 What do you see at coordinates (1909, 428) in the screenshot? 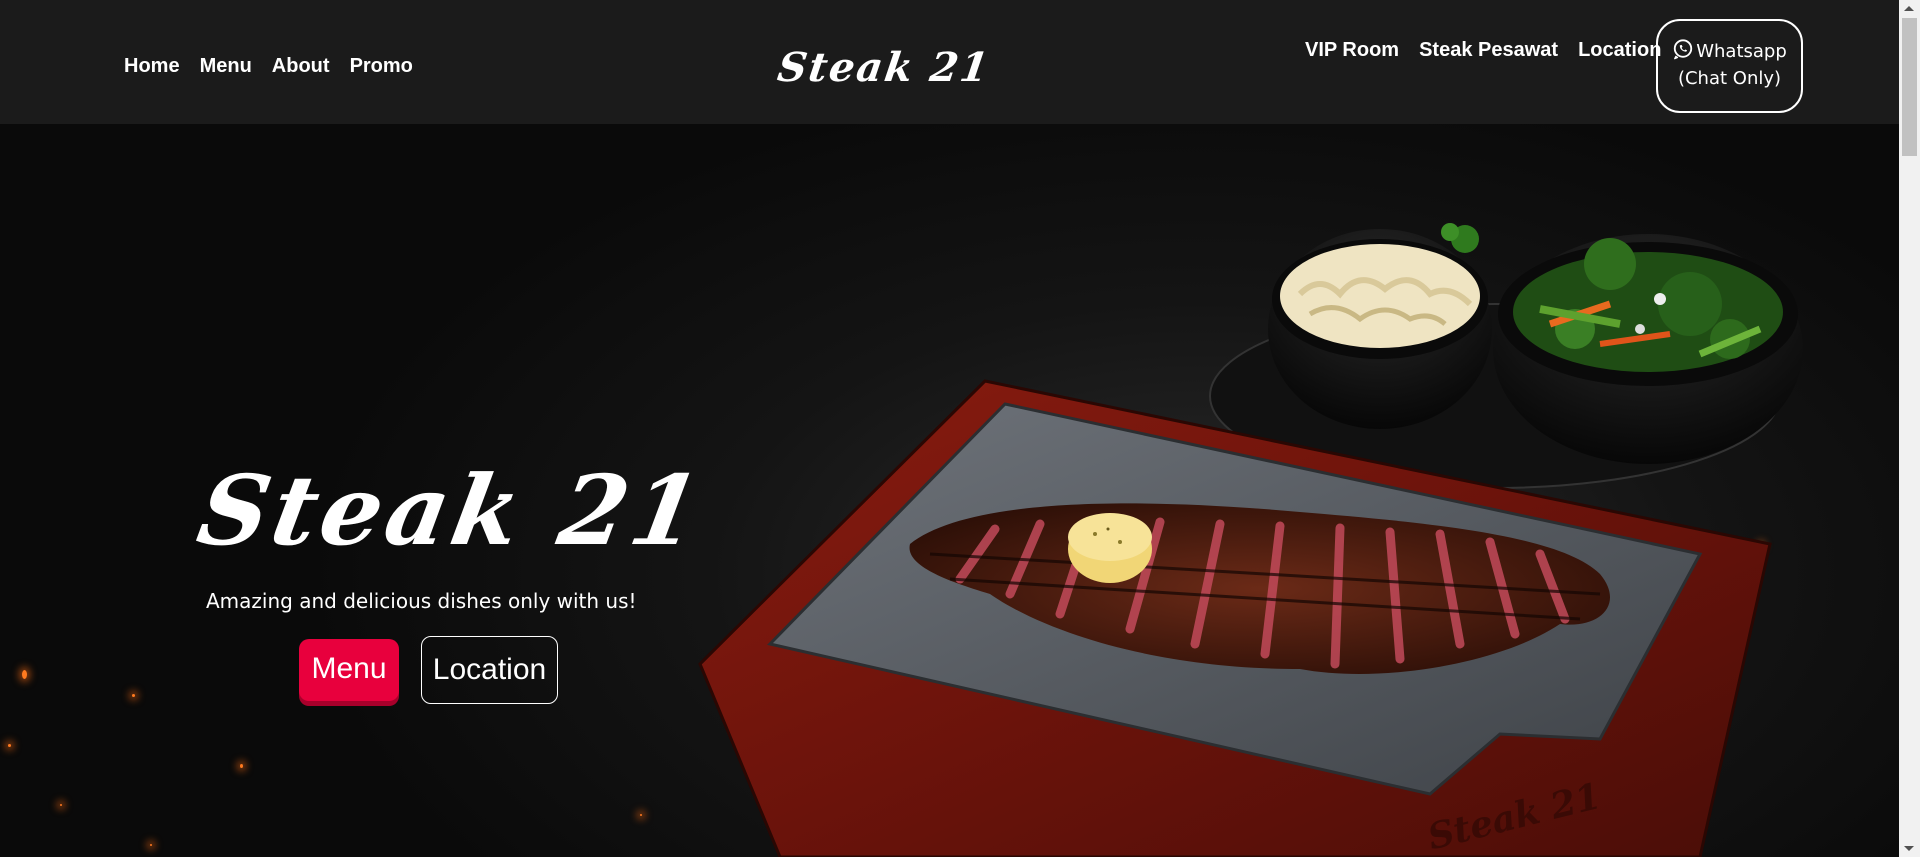
I see `page-scrollbar` at bounding box center [1909, 428].